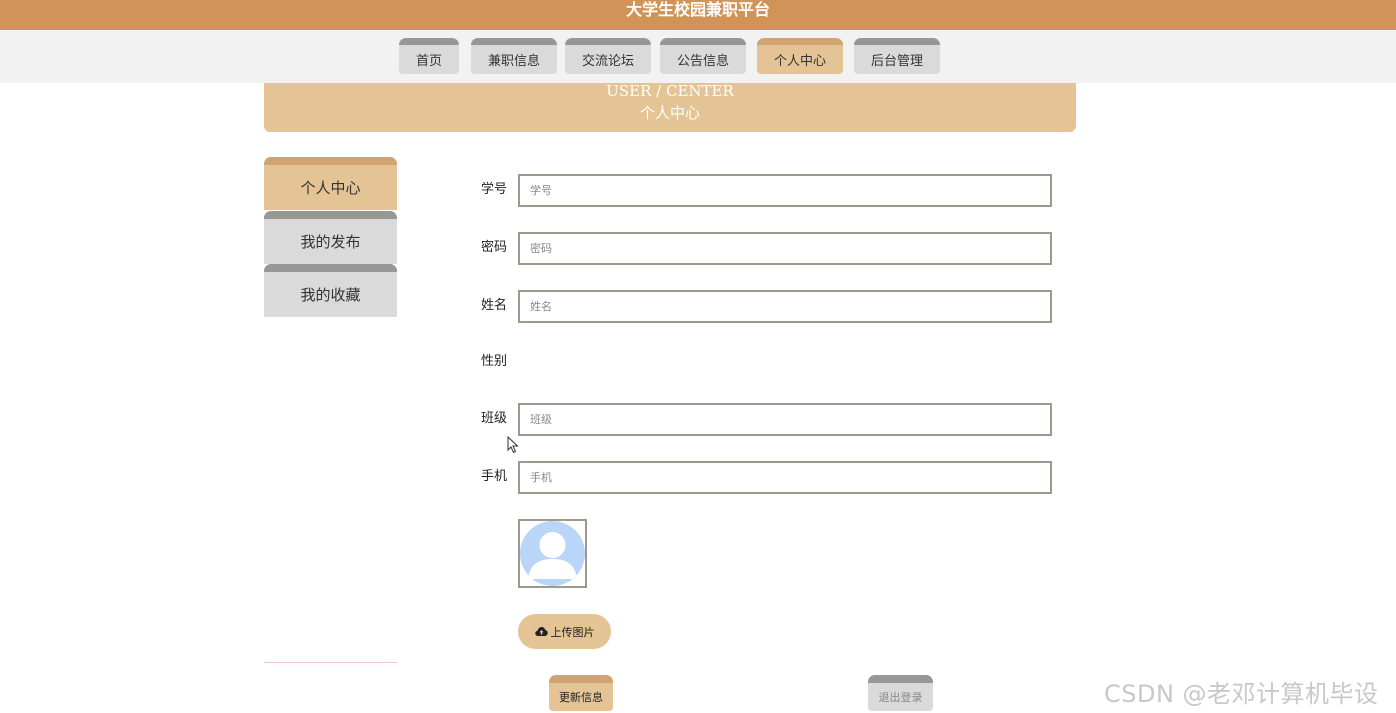  What do you see at coordinates (494, 418) in the screenshot?
I see `class-label: 班级` at bounding box center [494, 418].